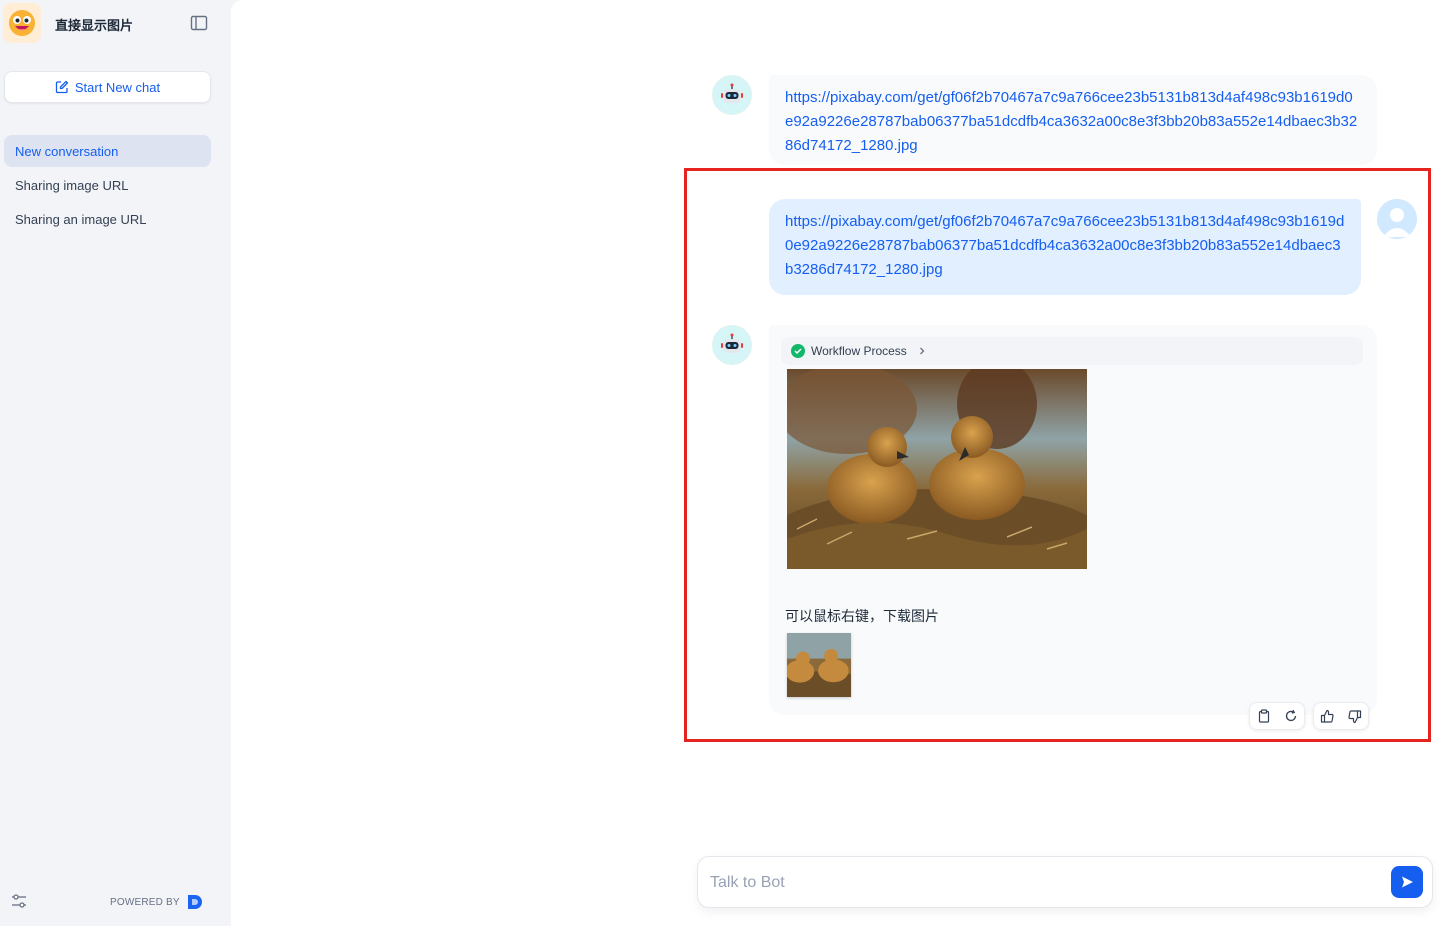 Image resolution: width=1445 pixels, height=926 pixels. I want to click on chat-input-container, so click(1065, 882).